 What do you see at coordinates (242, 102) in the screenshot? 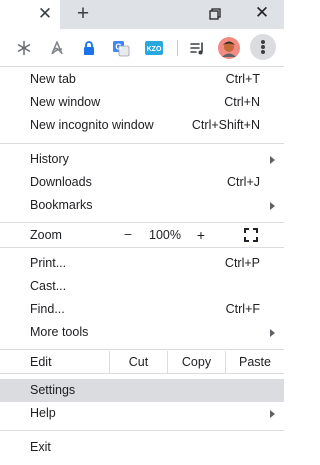
I see `menu-item-shortcut: Ctrl+N` at bounding box center [242, 102].